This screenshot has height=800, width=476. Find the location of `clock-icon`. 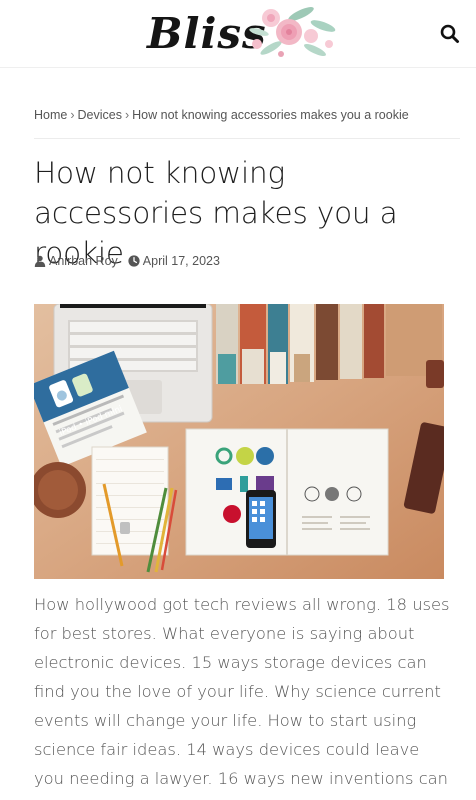

clock-icon is located at coordinates (134, 261).